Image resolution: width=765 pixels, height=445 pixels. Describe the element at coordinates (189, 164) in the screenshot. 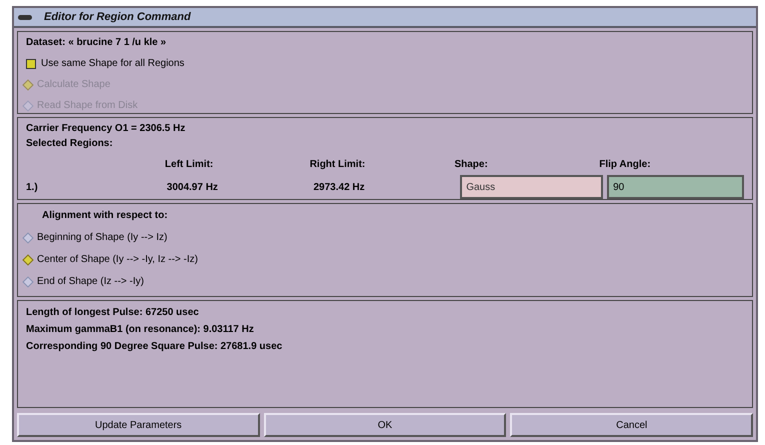

I see `column-header: Left Limit:` at that location.